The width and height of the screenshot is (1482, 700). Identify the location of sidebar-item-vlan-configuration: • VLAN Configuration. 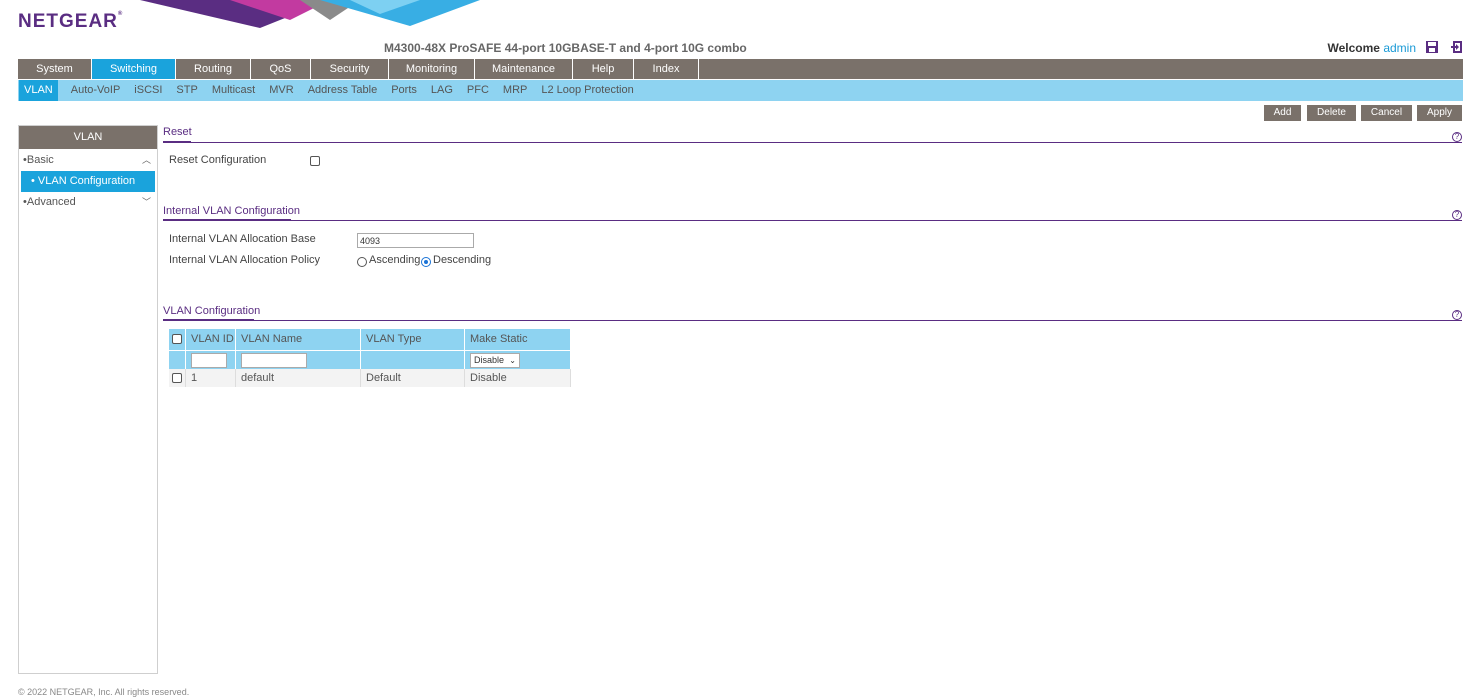
(88, 181).